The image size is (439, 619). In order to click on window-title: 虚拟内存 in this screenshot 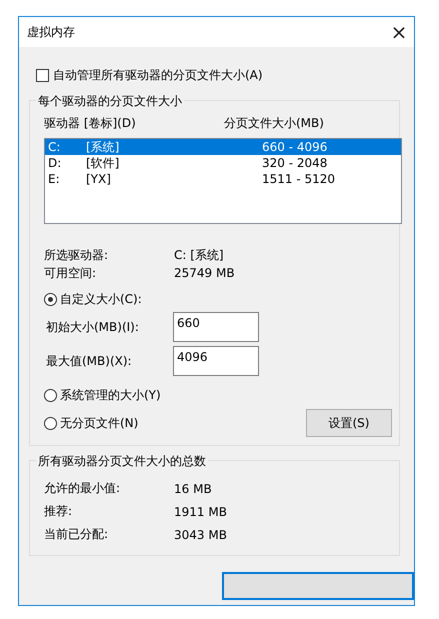, I will do `click(51, 32)`.